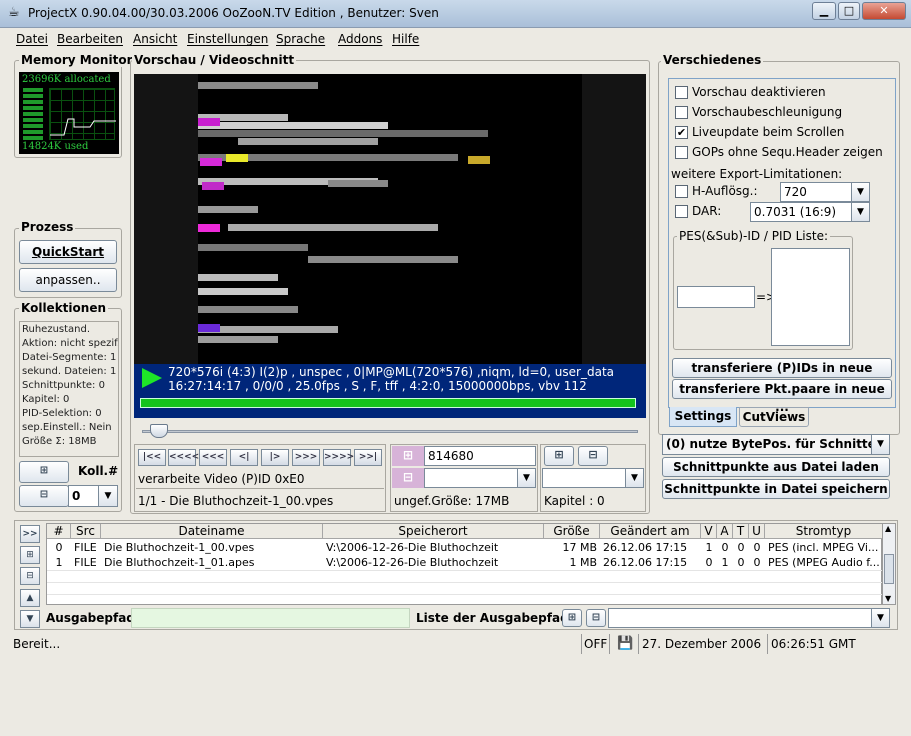  What do you see at coordinates (559, 456) in the screenshot?
I see `add-chapter-icon: ⊞` at bounding box center [559, 456].